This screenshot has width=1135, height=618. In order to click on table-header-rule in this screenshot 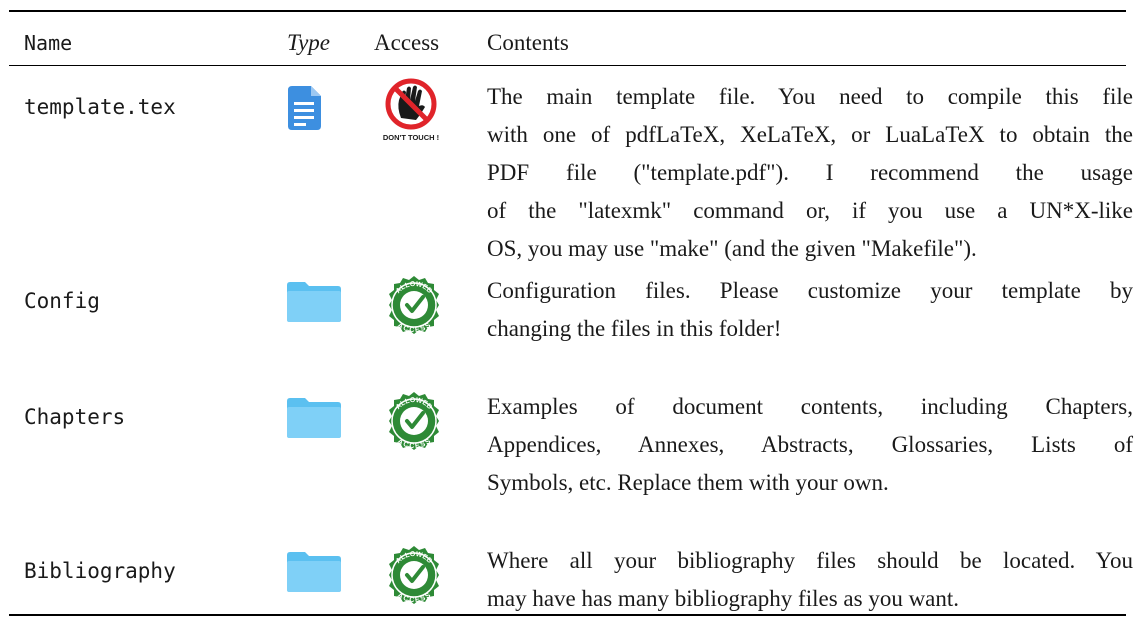, I will do `click(567, 65)`.